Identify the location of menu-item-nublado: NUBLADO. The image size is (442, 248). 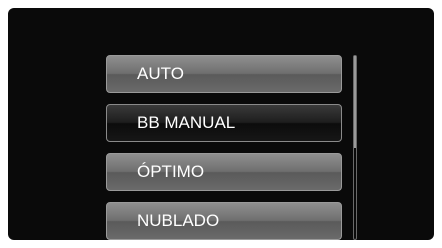
(224, 221).